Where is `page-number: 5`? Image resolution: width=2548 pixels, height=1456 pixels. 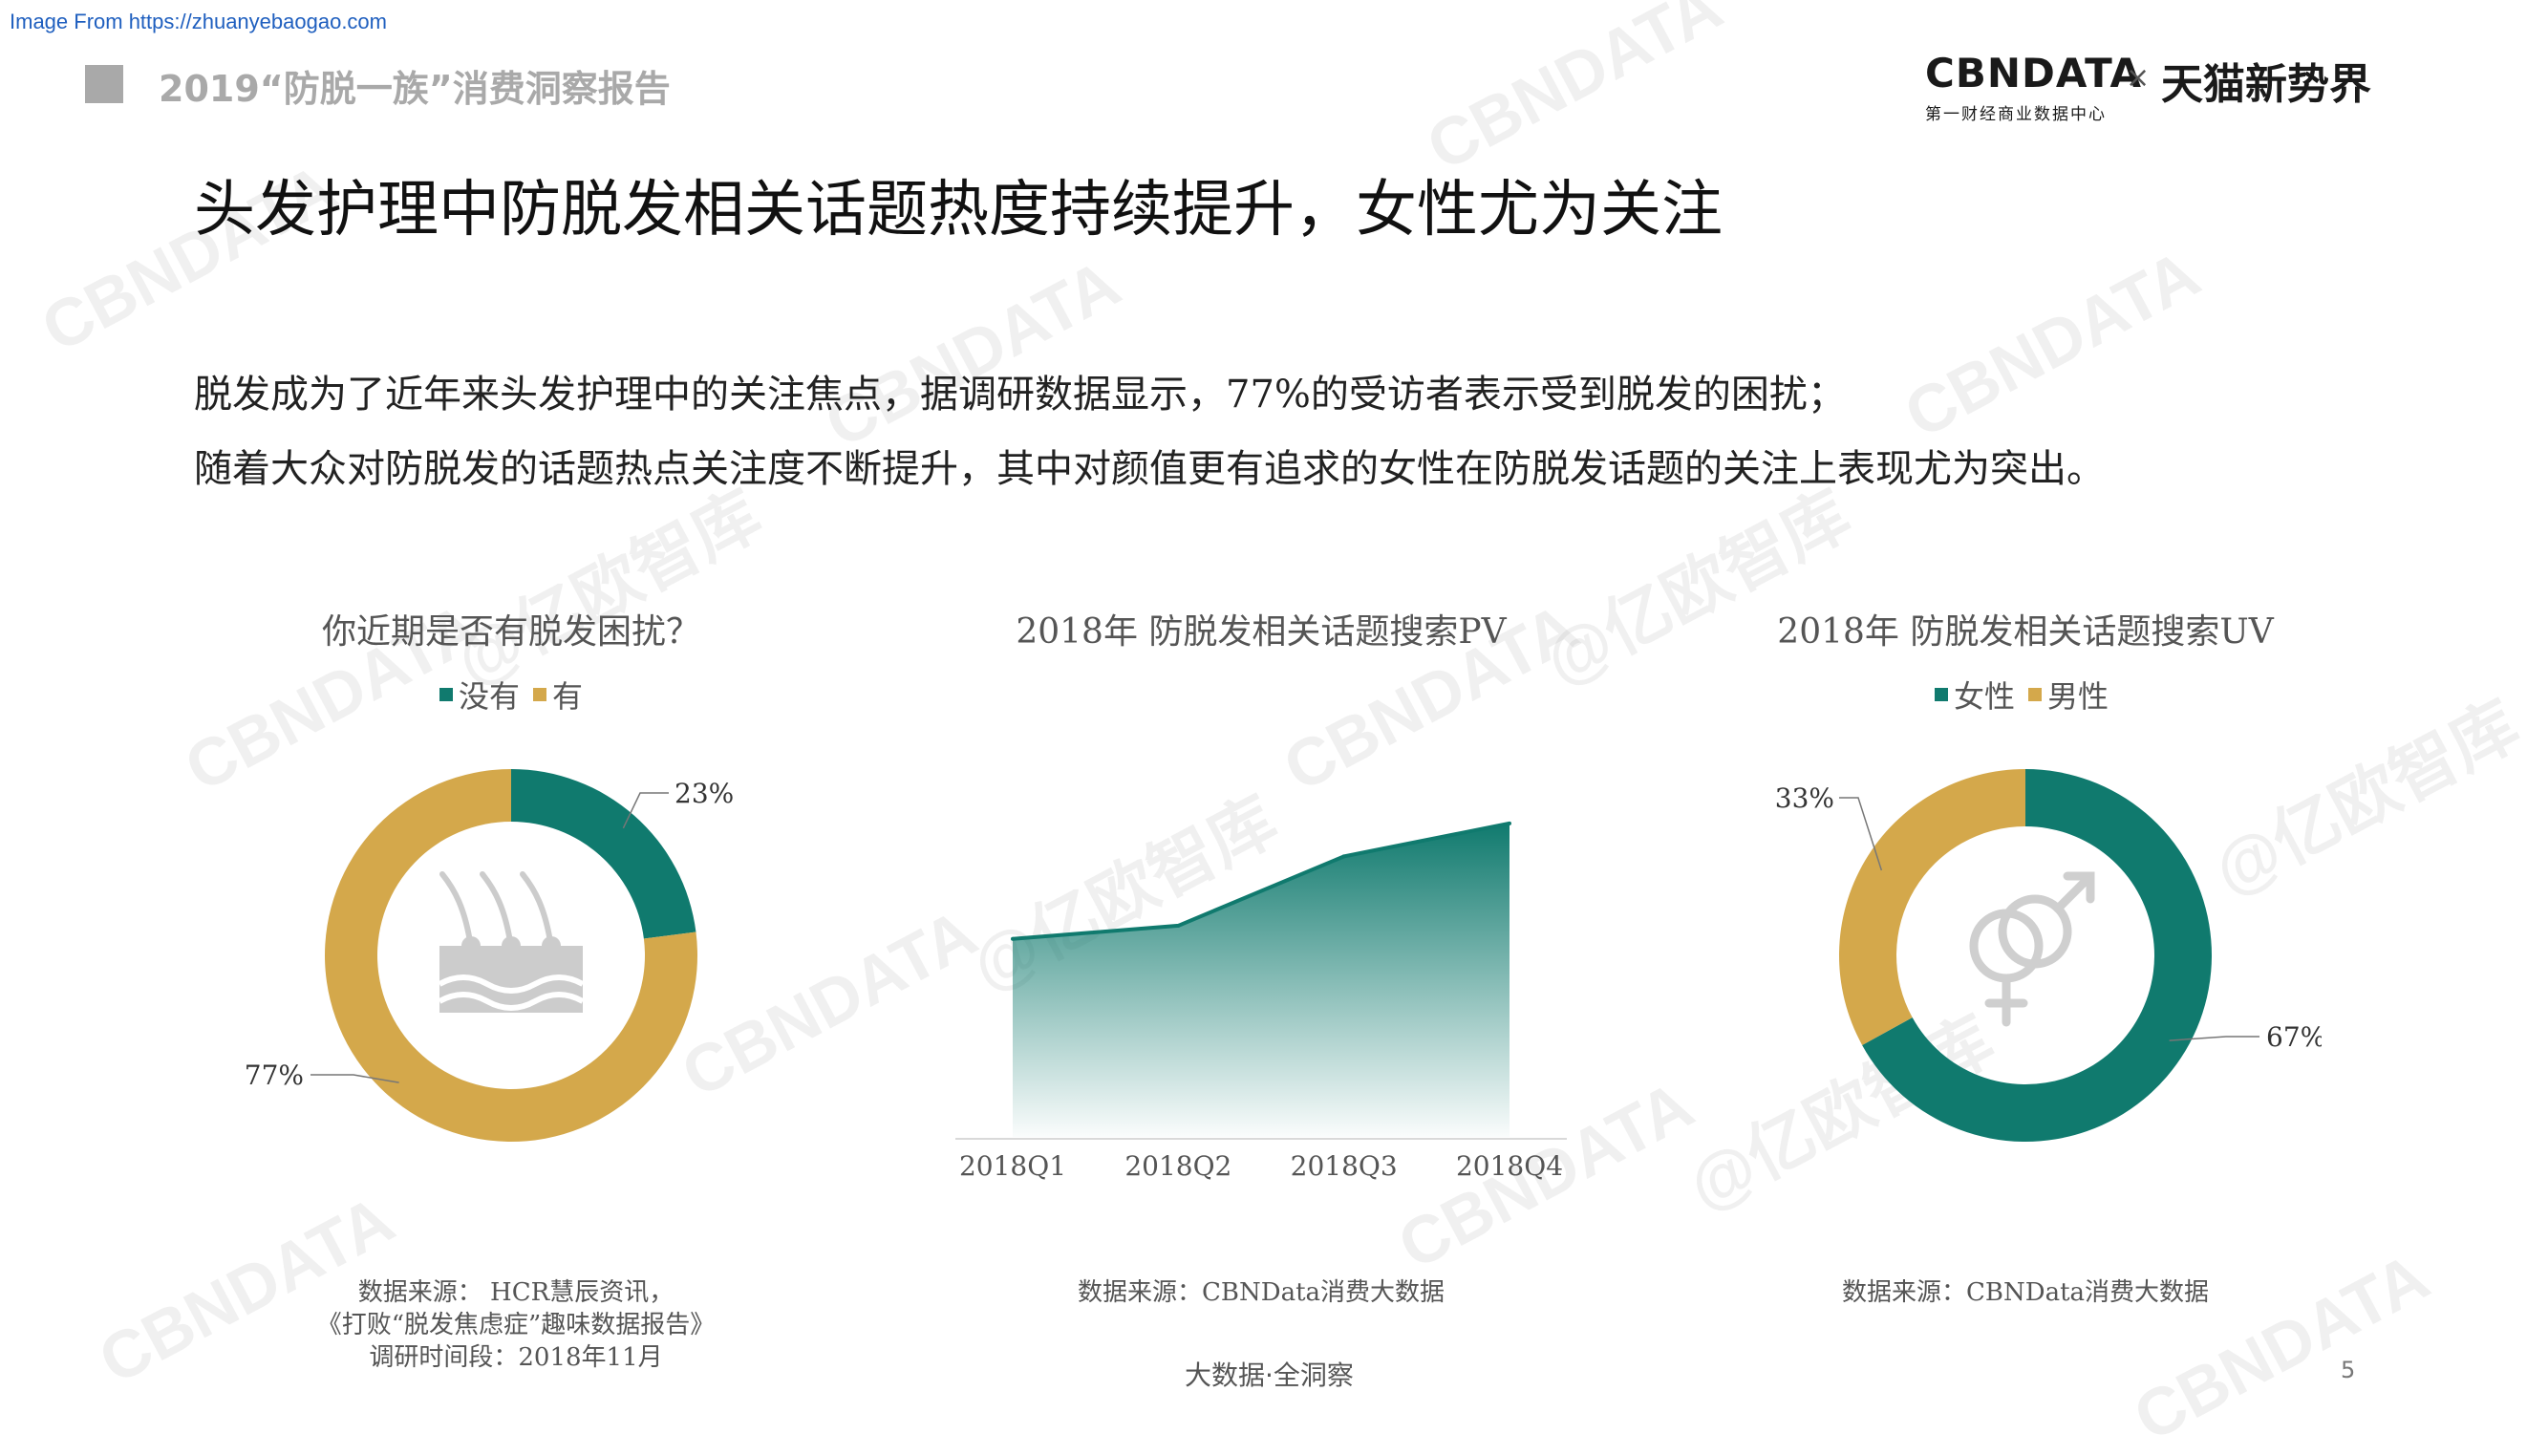 page-number: 5 is located at coordinates (2348, 1370).